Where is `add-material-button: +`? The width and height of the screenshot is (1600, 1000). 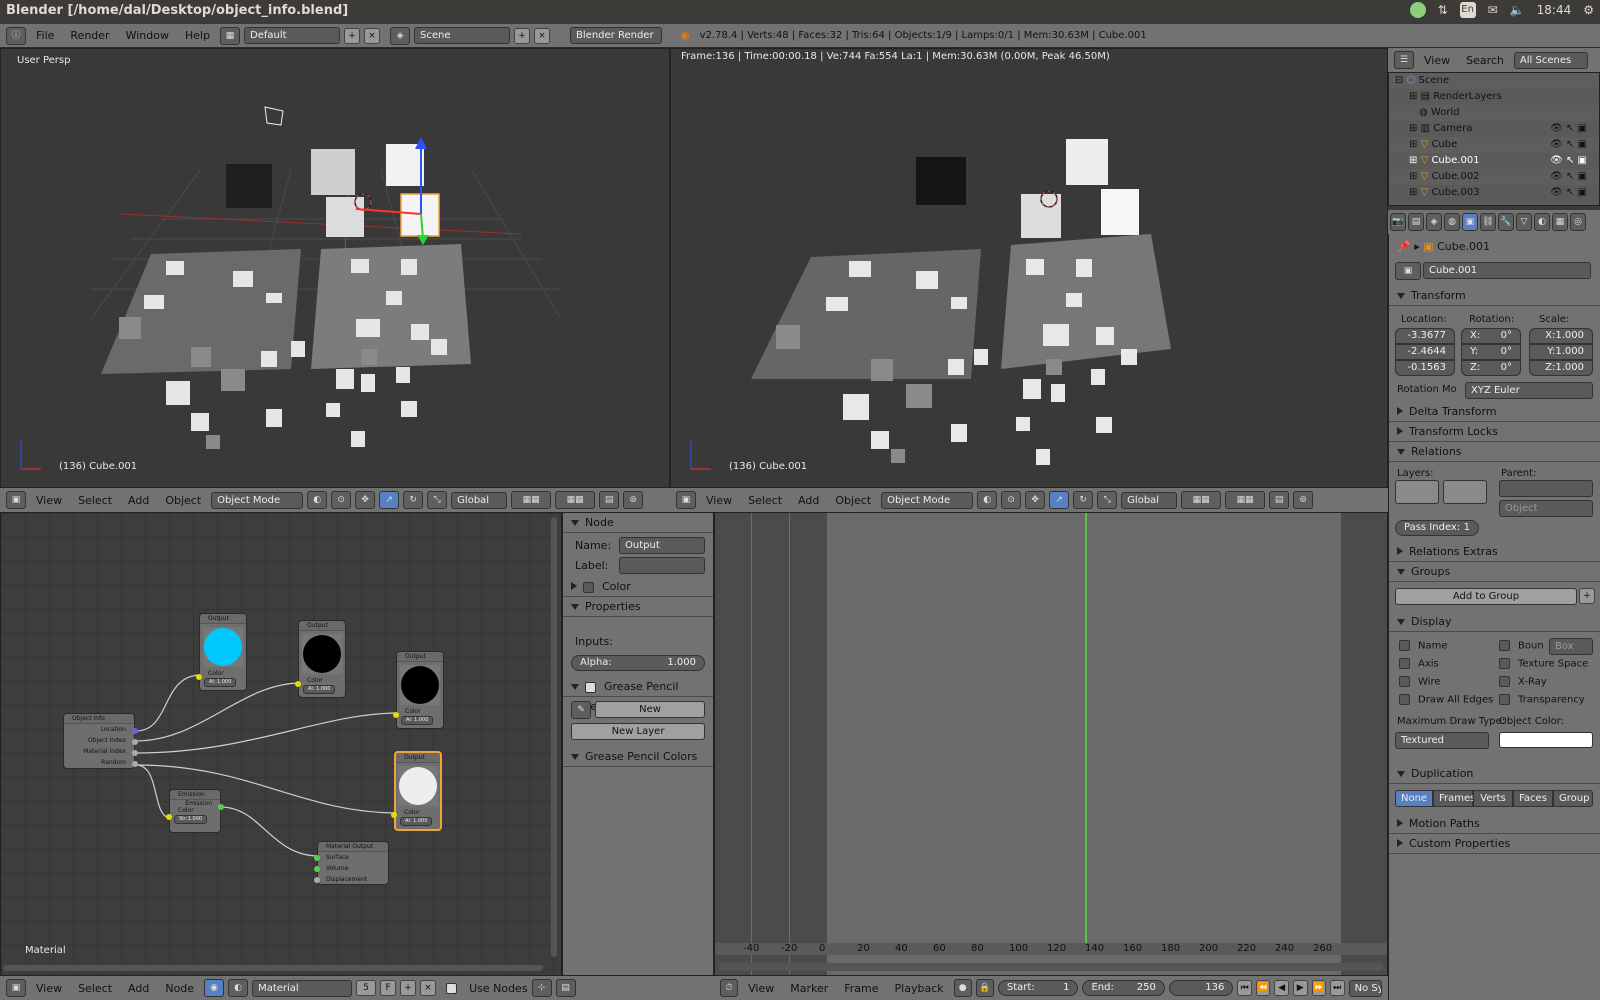 add-material-button: + is located at coordinates (408, 988).